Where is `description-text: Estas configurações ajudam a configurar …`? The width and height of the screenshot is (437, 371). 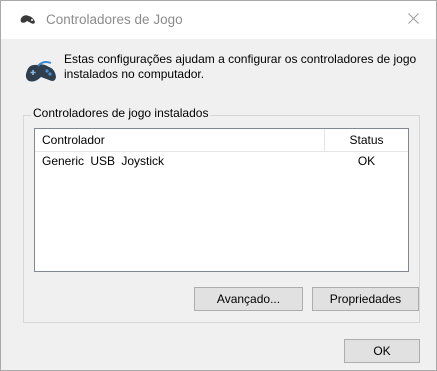
description-text: Estas configurações ajudam a configurar … is located at coordinates (240, 66).